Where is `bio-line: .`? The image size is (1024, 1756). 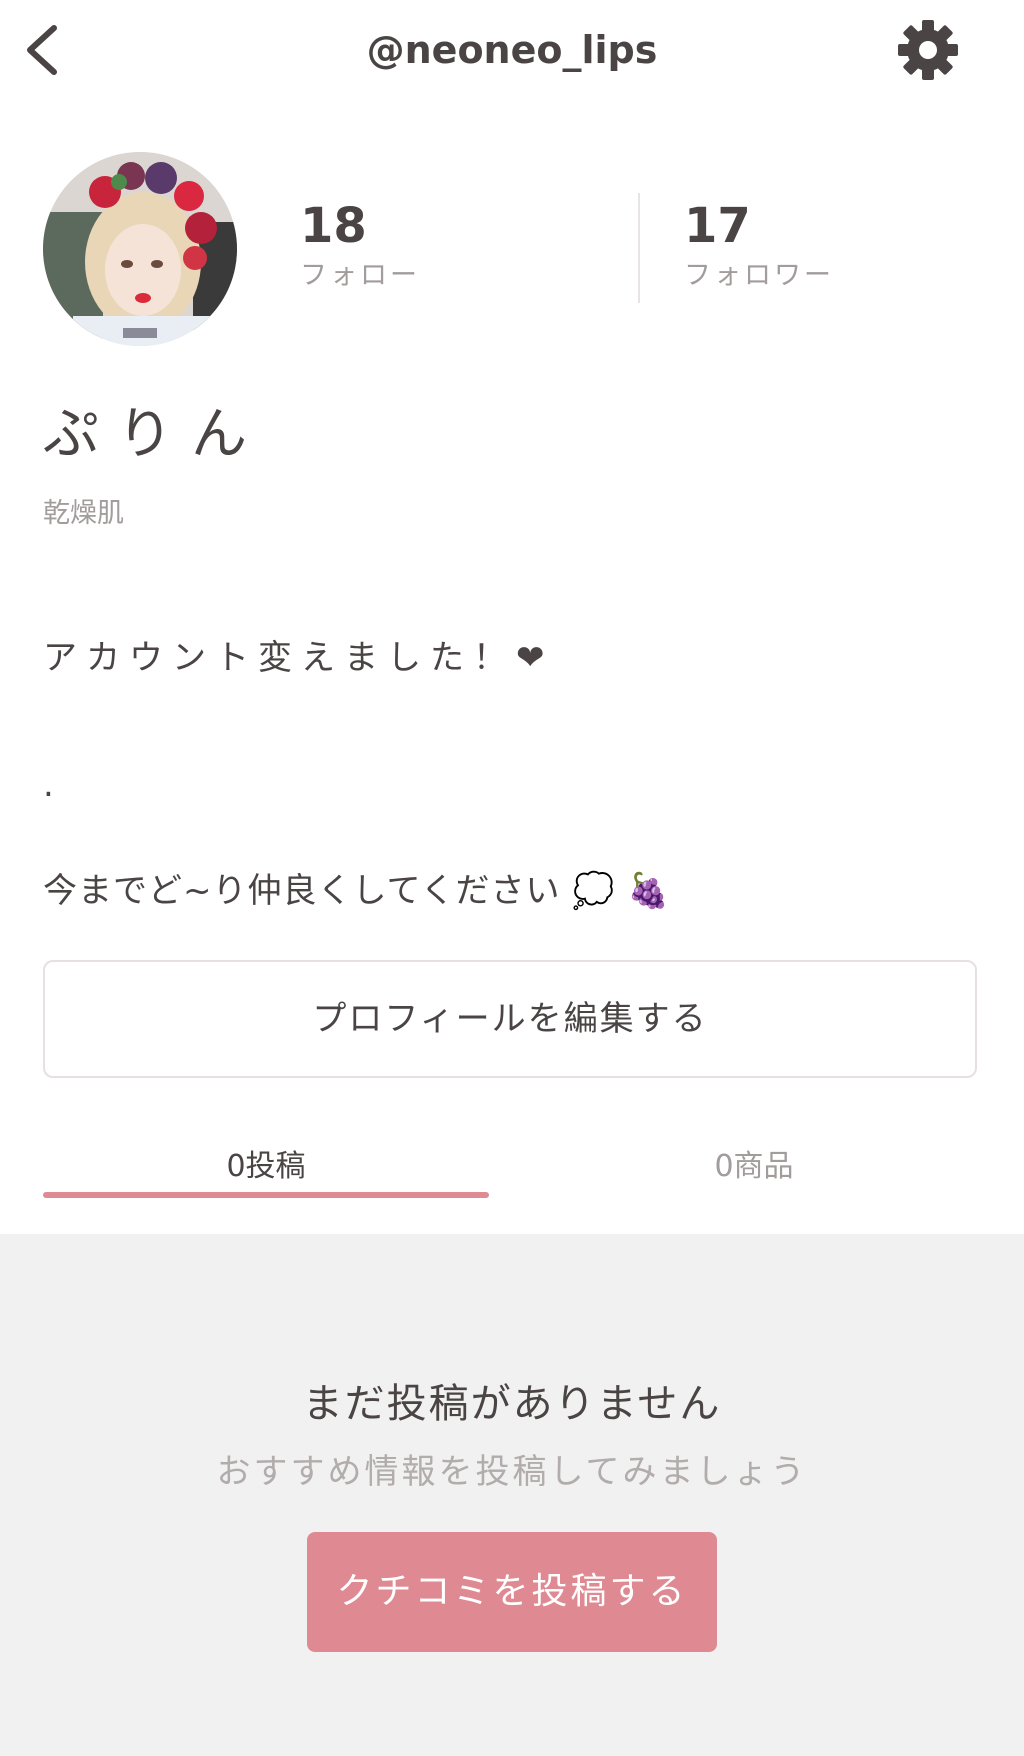
bio-line: . is located at coordinates (48, 785).